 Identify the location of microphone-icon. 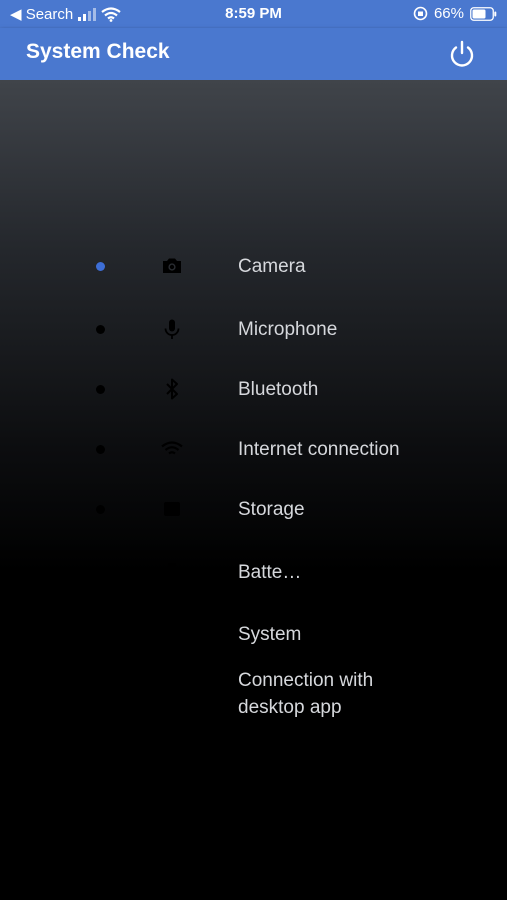
(172, 329).